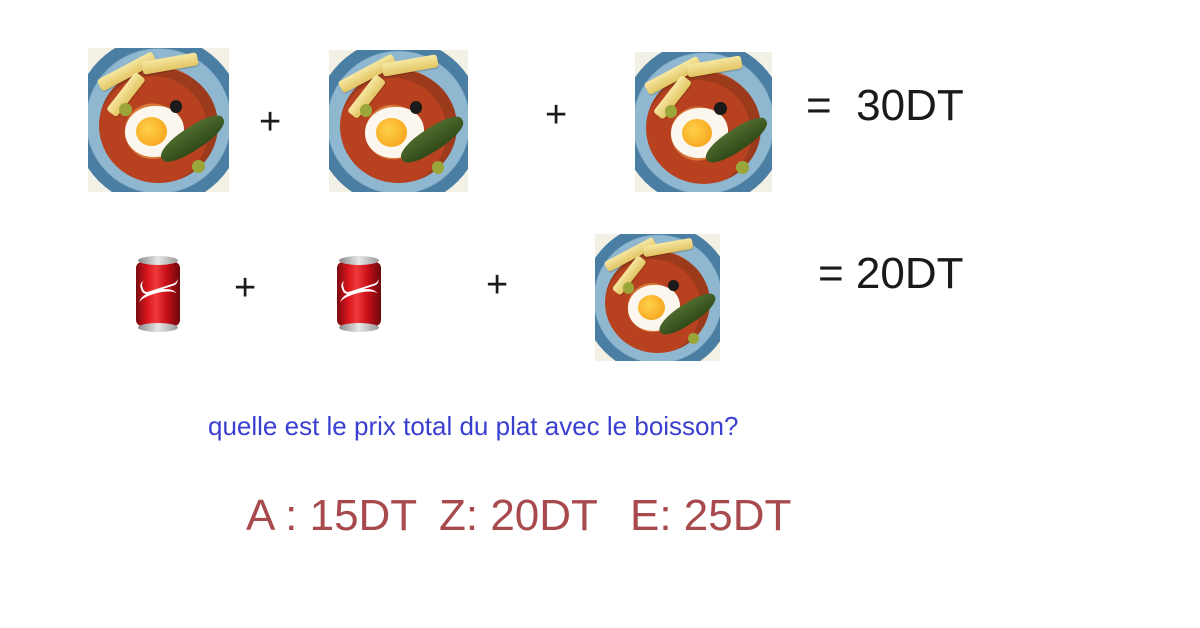  Describe the element at coordinates (710, 516) in the screenshot. I see `answer-option-e: E: 25DT` at that location.